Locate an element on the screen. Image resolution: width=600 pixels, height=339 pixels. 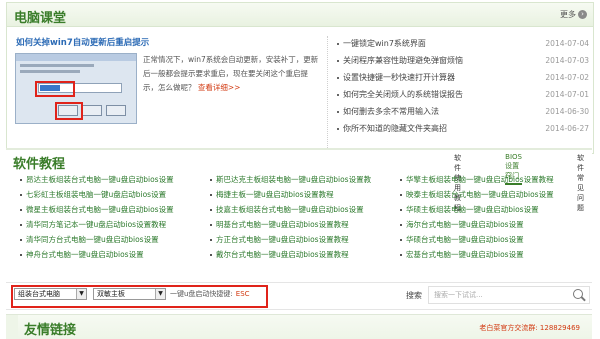
tutorial-link: 梅捷主板一键u盘启动bios设置教程 is located at coordinates (272, 194).